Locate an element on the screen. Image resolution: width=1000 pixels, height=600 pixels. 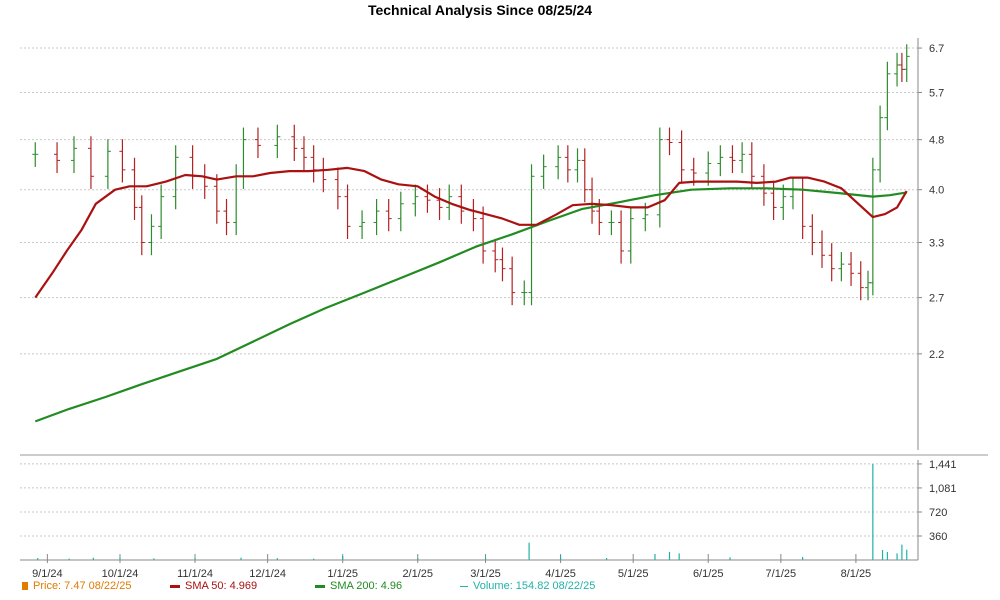
x-tick-label: 3/1/25 is located at coordinates (485, 574).